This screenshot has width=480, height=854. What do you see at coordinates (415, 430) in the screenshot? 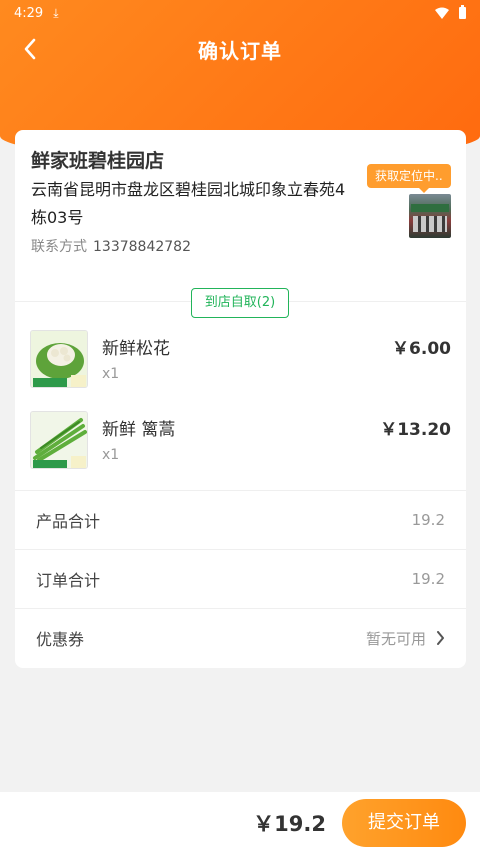
I see `item-price: ￥13.20` at bounding box center [415, 430].